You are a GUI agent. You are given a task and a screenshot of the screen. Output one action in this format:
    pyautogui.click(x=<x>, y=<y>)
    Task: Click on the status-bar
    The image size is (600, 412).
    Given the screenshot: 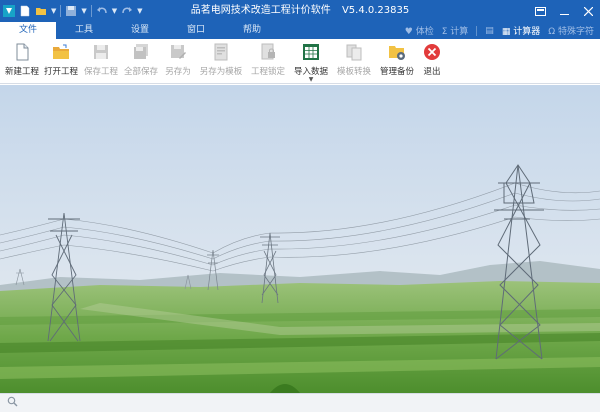 What is the action you would take?
    pyautogui.click(x=300, y=402)
    